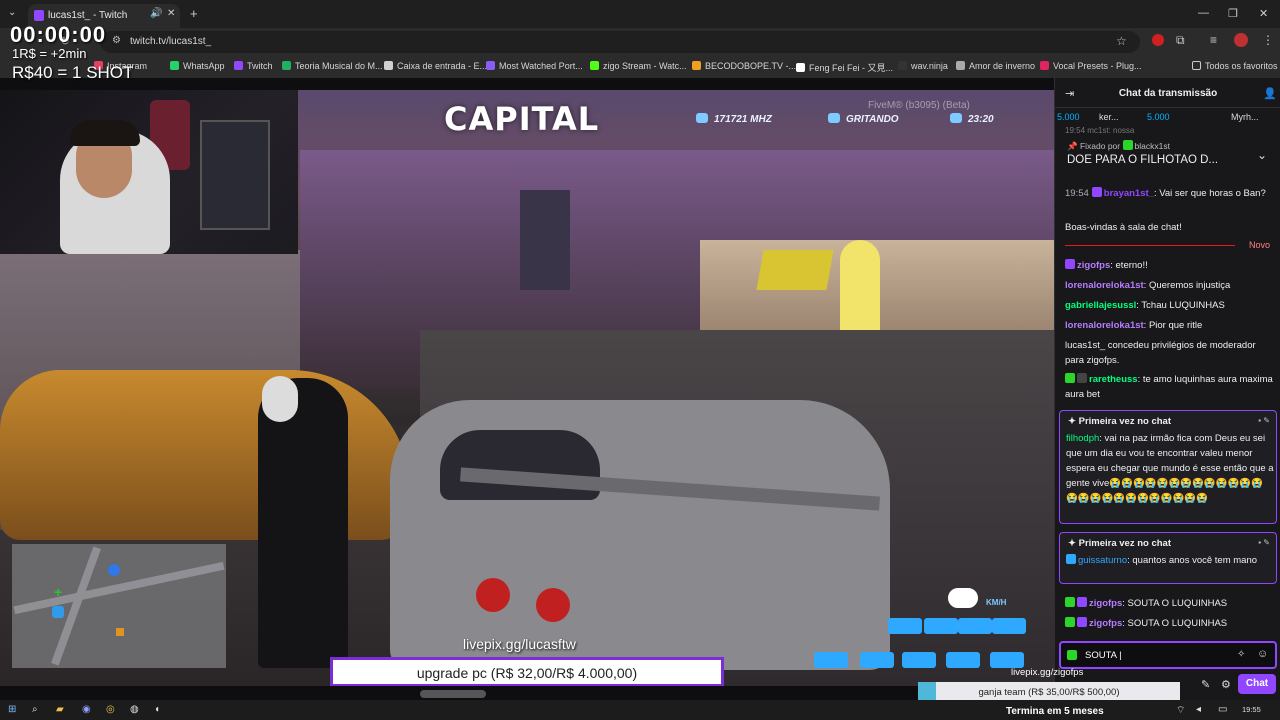 The width and height of the screenshot is (1280, 720). Describe the element at coordinates (253, 66) in the screenshot. I see `bookmark-twitch: Twitch` at that location.